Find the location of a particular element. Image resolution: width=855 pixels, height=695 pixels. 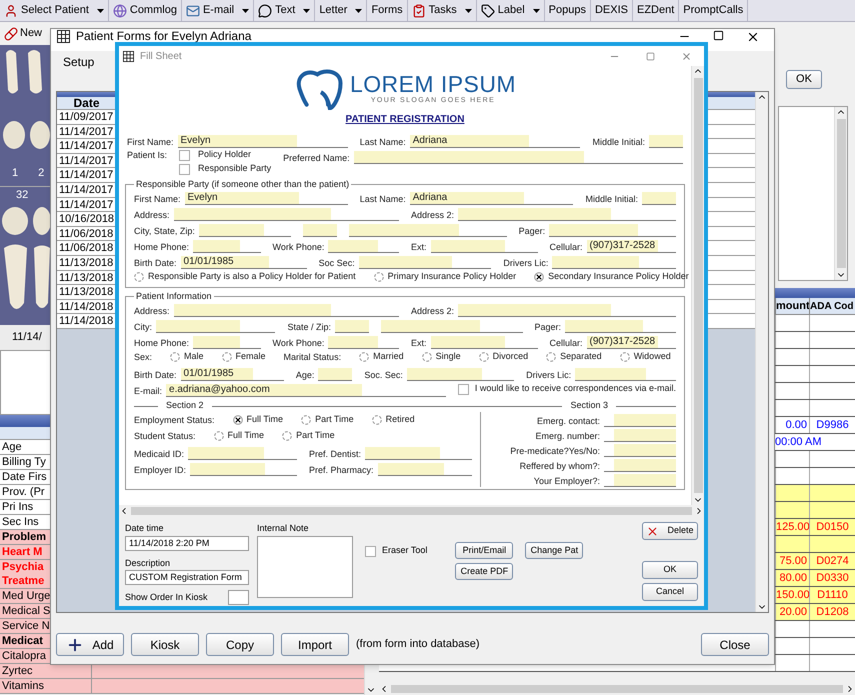

field-label: Last Name: is located at coordinates (383, 199).